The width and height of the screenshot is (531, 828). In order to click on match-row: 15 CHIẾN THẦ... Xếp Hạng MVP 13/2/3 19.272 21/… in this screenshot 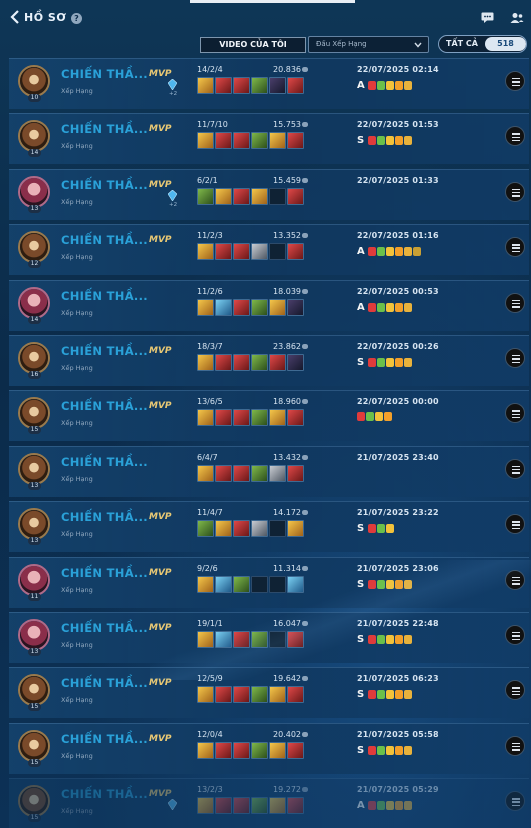, I will do `click(269, 803)`.